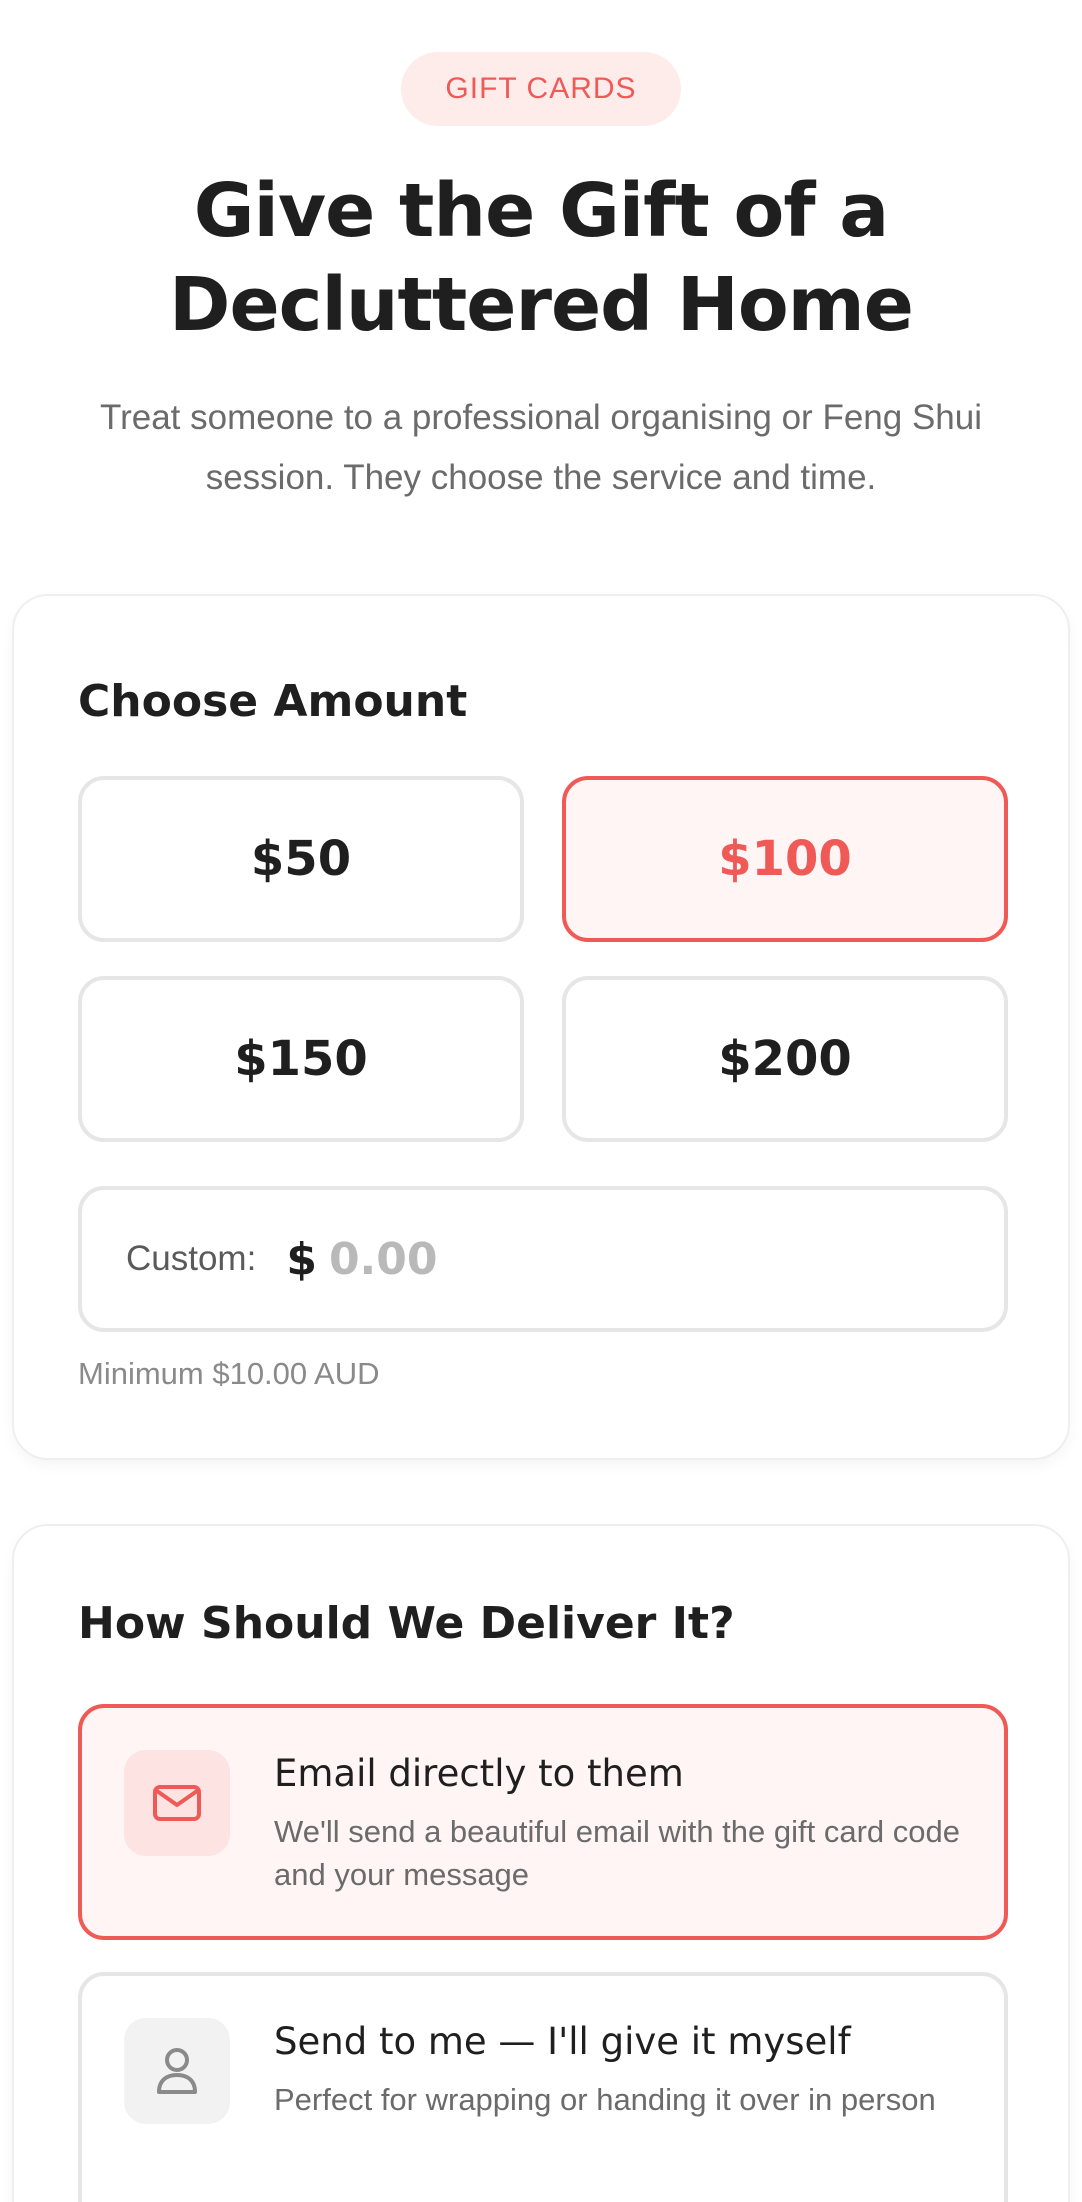 The height and width of the screenshot is (2202, 1082). Describe the element at coordinates (273, 701) in the screenshot. I see `amount-heading: Choose Amount` at that location.